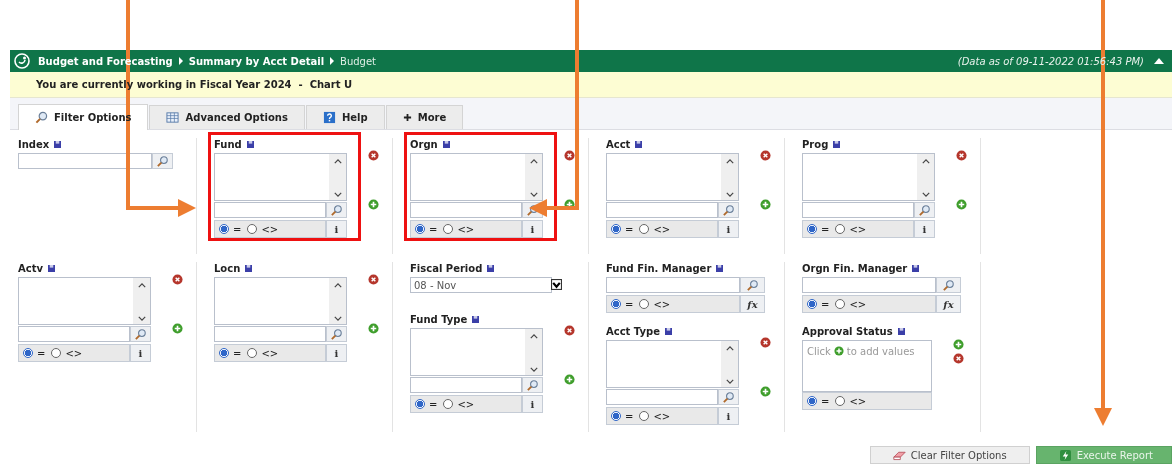  Describe the element at coordinates (85, 161) in the screenshot. I see `index-input` at that location.